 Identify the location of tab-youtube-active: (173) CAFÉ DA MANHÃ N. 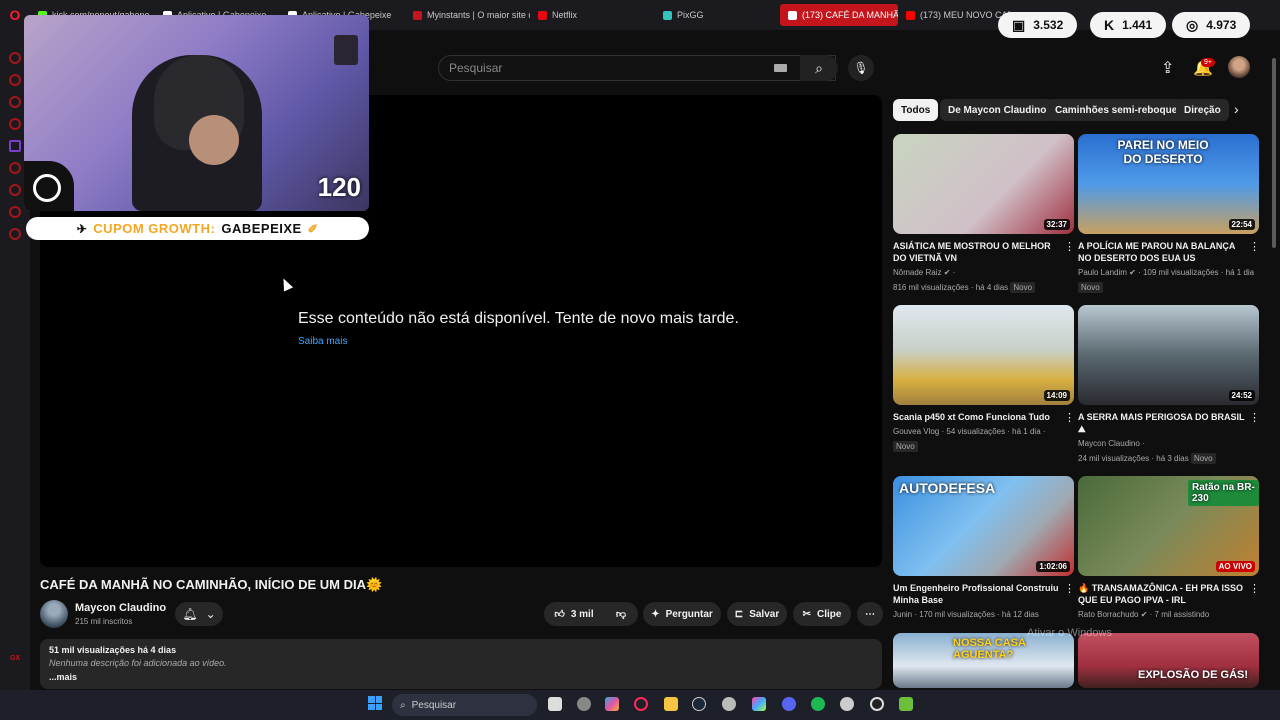
(839, 15).